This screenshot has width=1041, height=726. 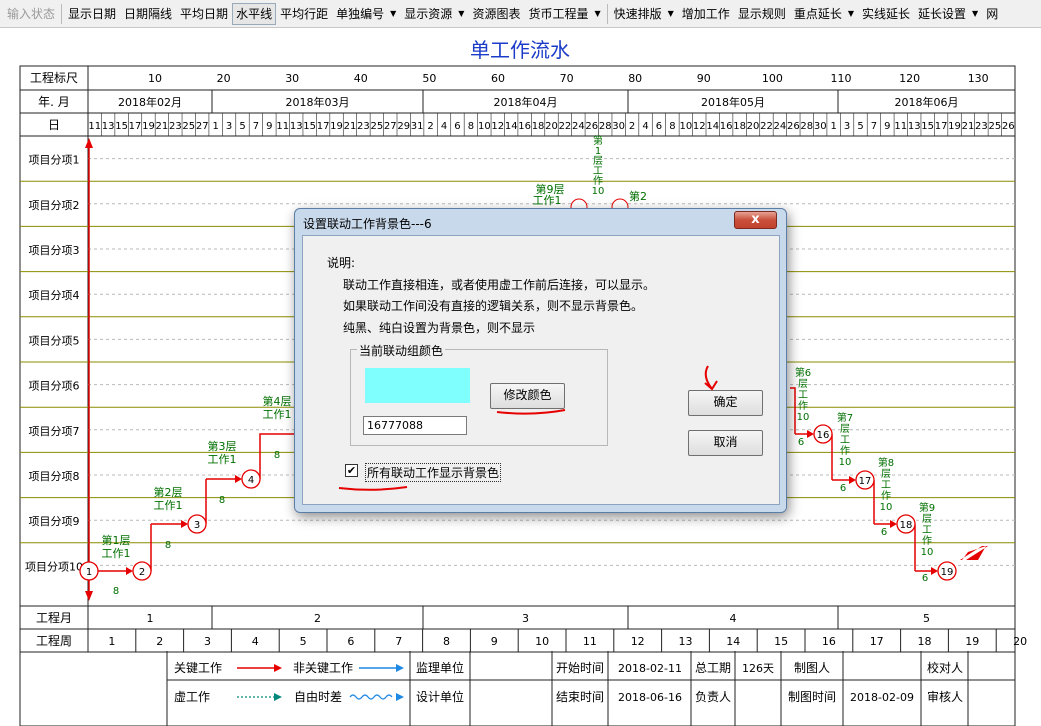 What do you see at coordinates (318, 697) in the screenshot?
I see `legend-free-float: 自由时差` at bounding box center [318, 697].